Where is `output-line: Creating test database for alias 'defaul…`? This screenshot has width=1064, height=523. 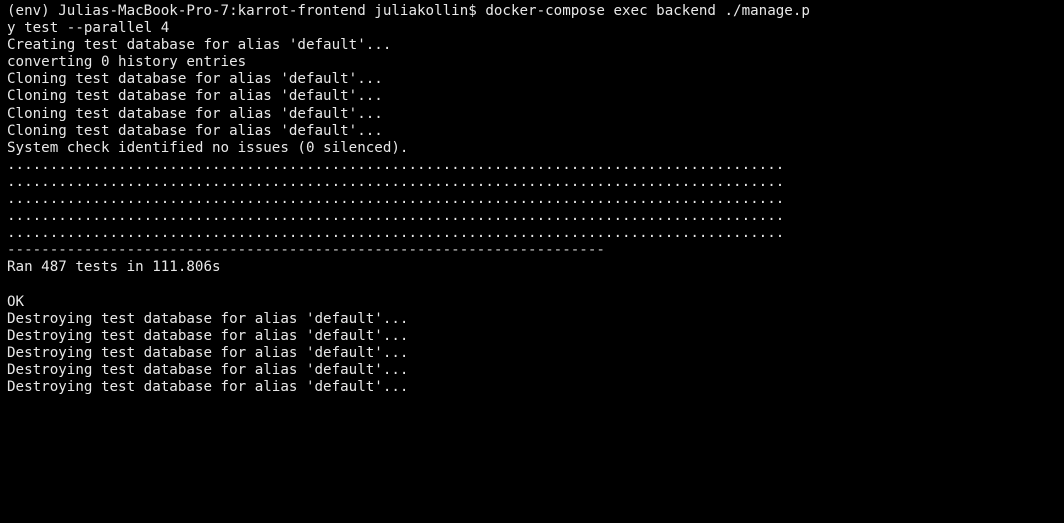
output-line: Creating test database for alias 'defaul… is located at coordinates (199, 45).